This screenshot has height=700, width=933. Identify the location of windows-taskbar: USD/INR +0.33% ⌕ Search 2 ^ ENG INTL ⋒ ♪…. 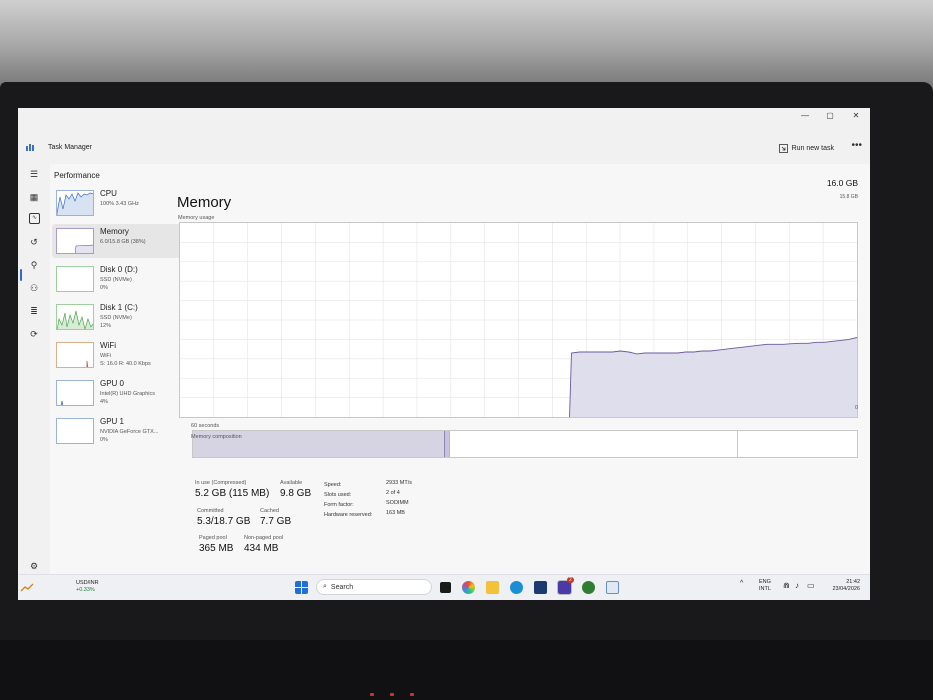
(444, 587).